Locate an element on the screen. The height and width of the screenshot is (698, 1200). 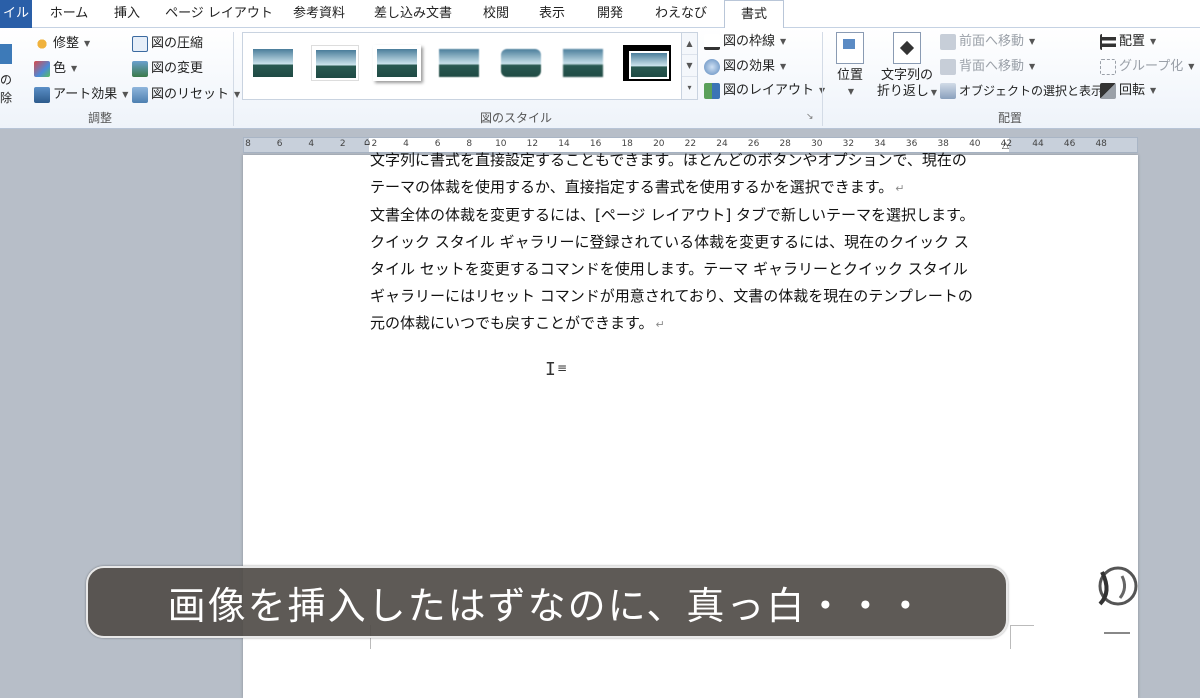
send-backward-icon is located at coordinates (948, 67).